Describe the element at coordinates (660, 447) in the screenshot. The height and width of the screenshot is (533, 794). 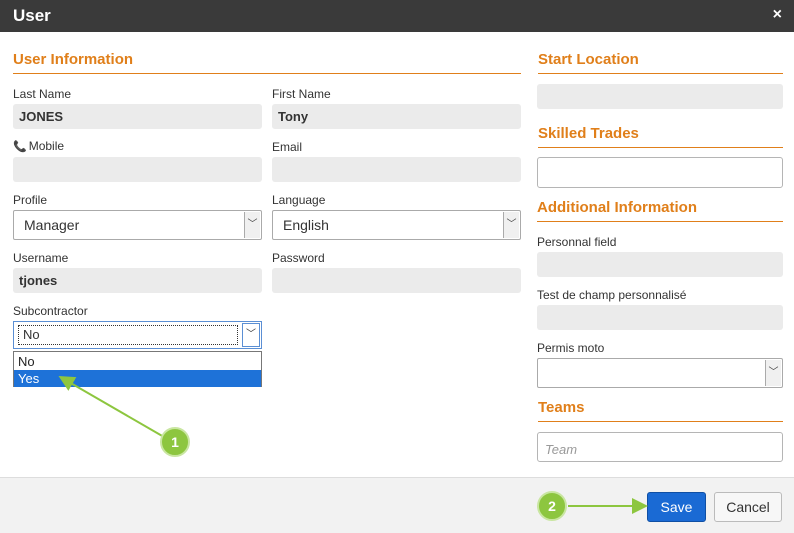
I see `team-input: Team` at that location.